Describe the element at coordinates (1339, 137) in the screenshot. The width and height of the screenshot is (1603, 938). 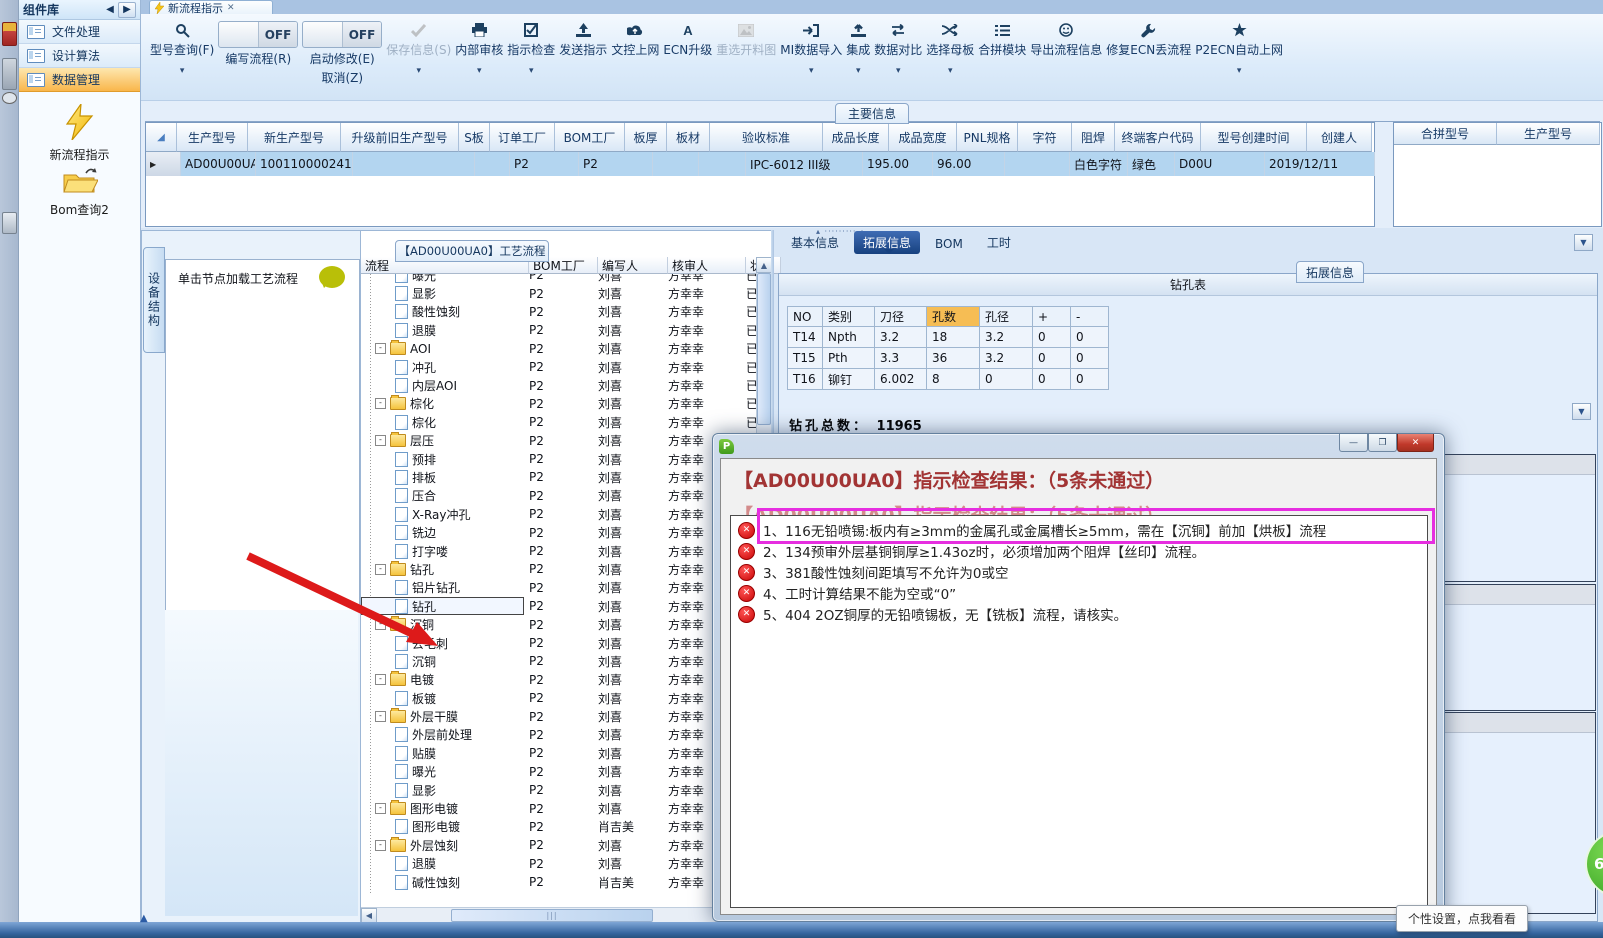
I see `grid-column-header: 创建人` at that location.